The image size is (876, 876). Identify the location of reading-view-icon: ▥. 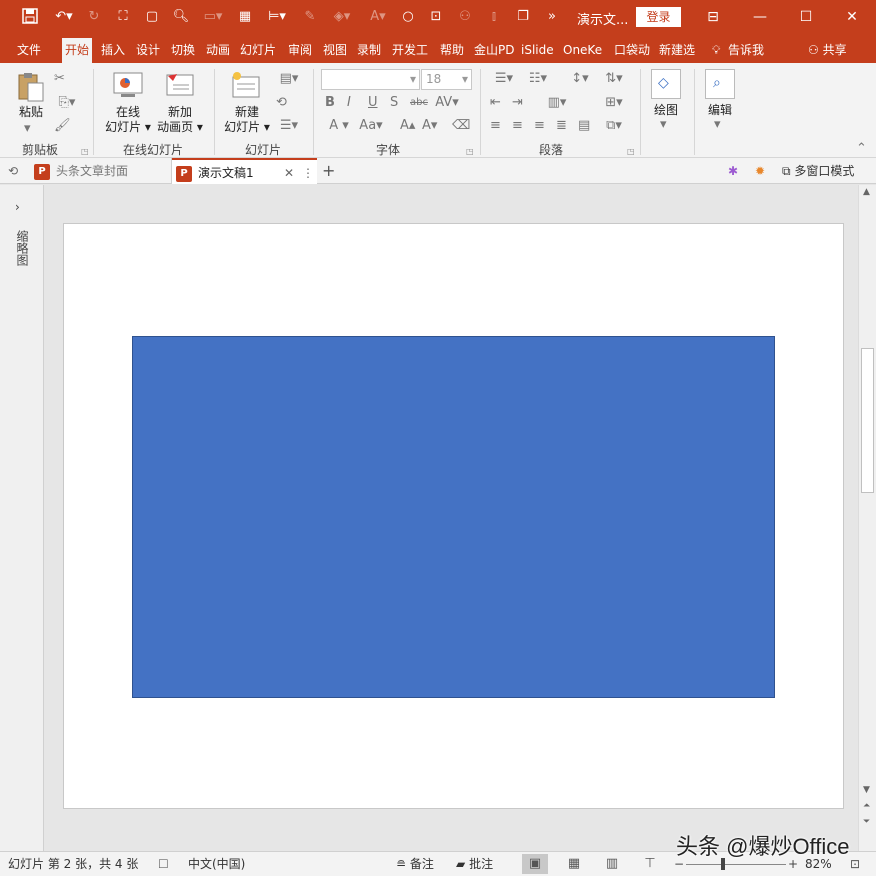
(612, 864).